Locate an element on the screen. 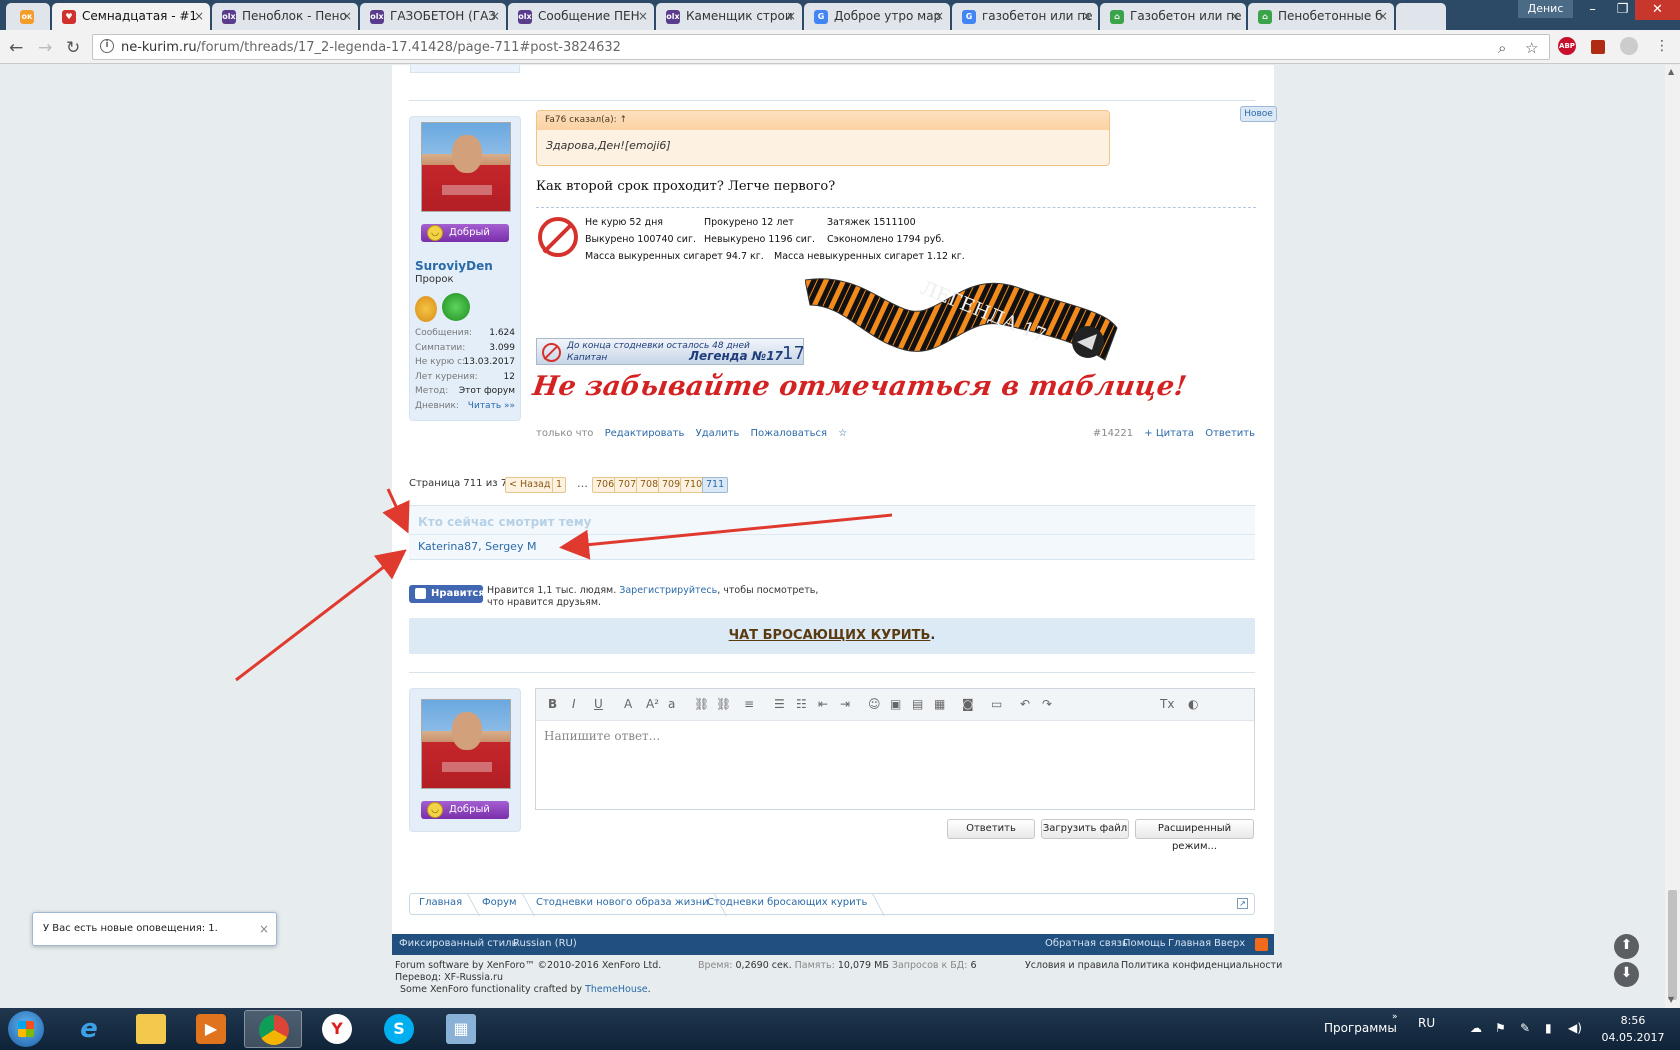 The height and width of the screenshot is (1050, 1680). start-button is located at coordinates (26, 1029).